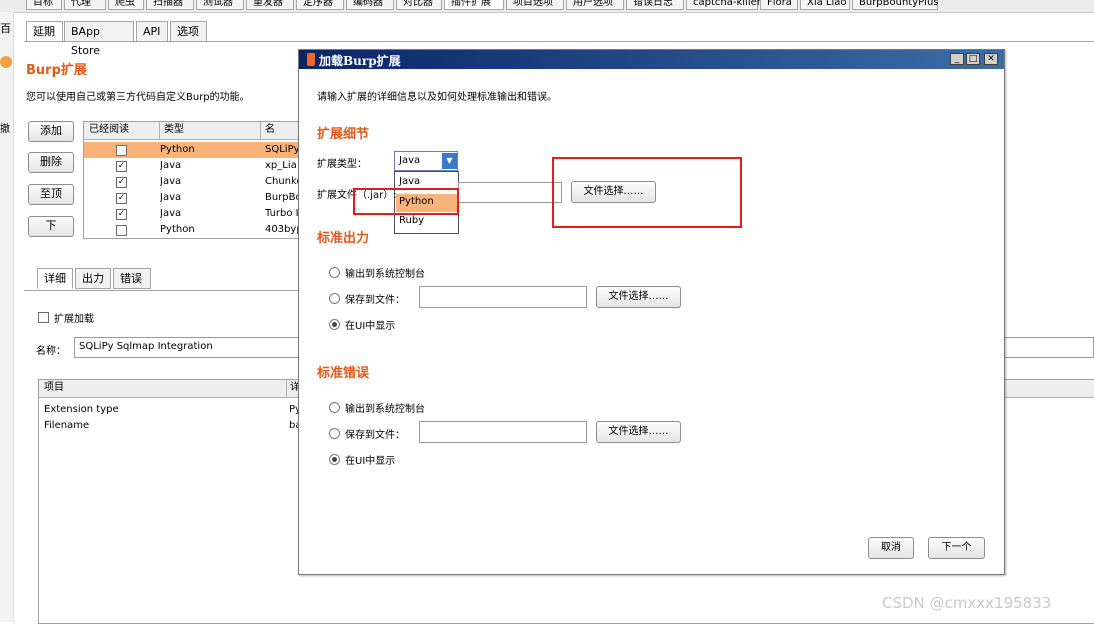 This screenshot has height=624, width=1094. I want to click on annotation-box-python, so click(406, 201).